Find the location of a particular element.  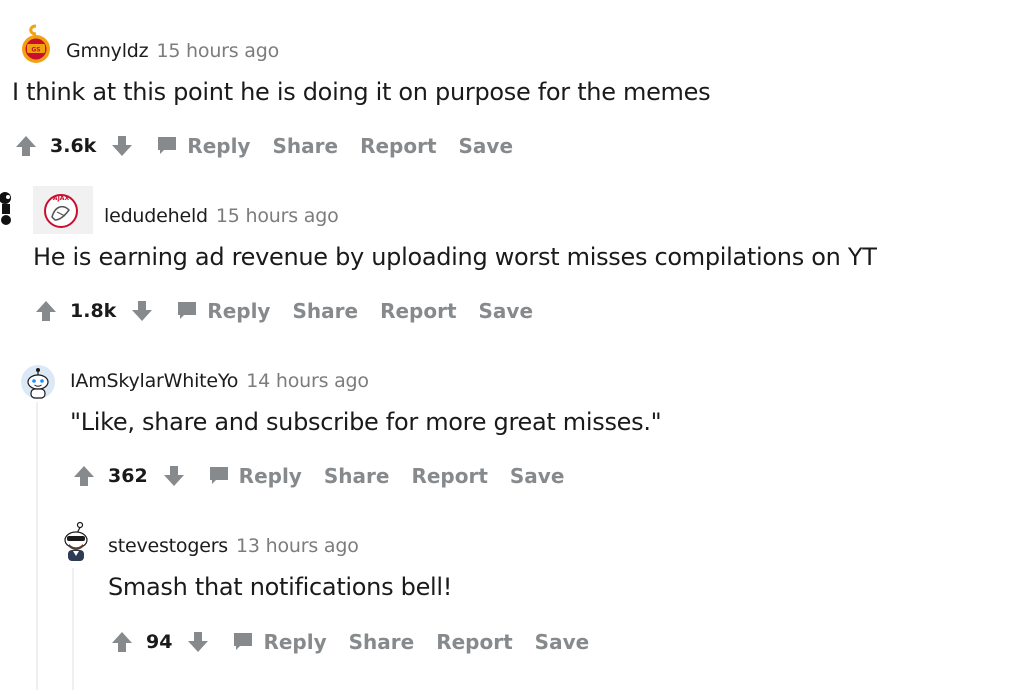

comment-actions: 3.6k Reply Share Report Save is located at coordinates (274, 146).